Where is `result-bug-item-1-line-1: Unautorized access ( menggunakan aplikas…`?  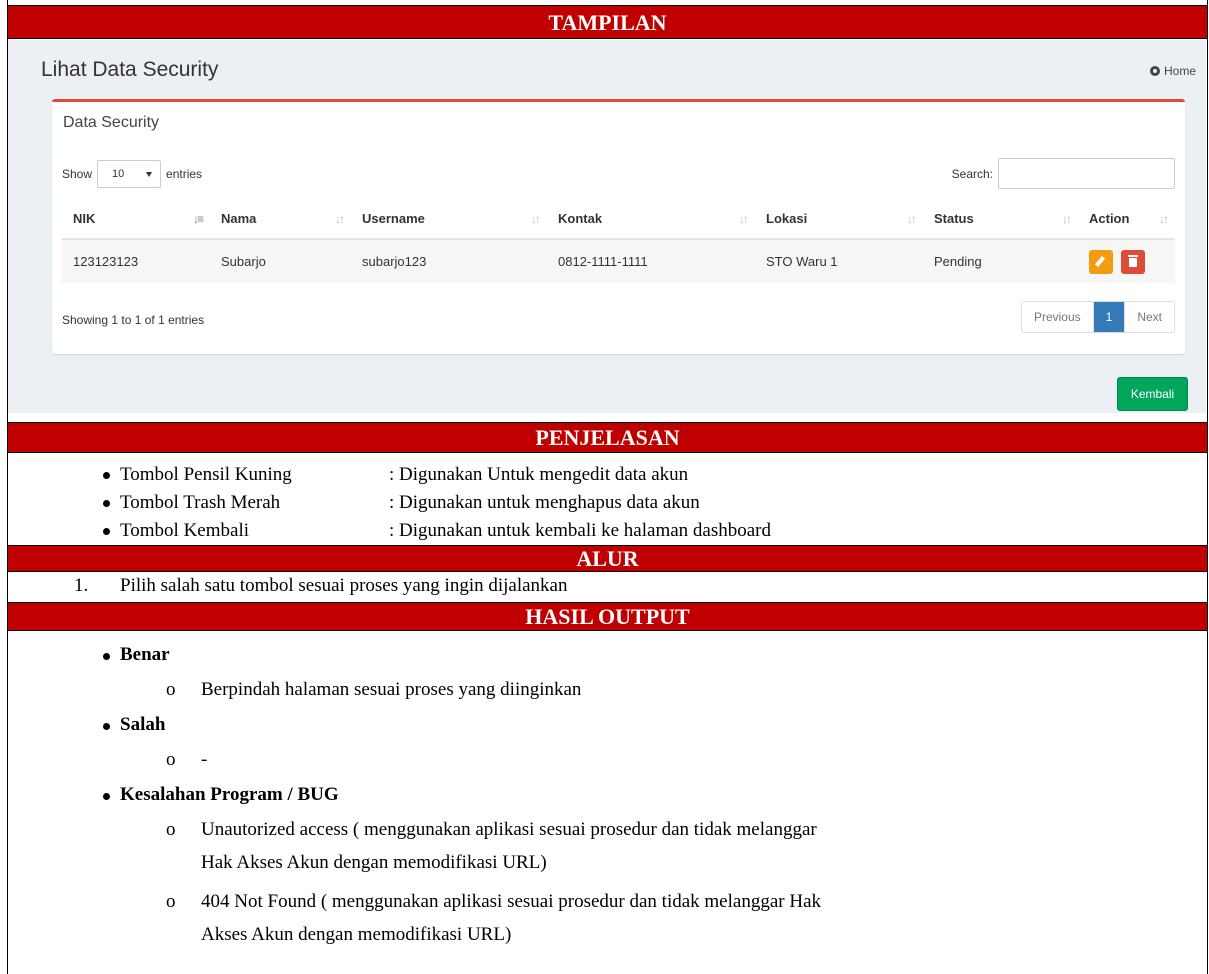
result-bug-item-1-line-1: Unautorized access ( menggunakan aplikas… is located at coordinates (509, 829).